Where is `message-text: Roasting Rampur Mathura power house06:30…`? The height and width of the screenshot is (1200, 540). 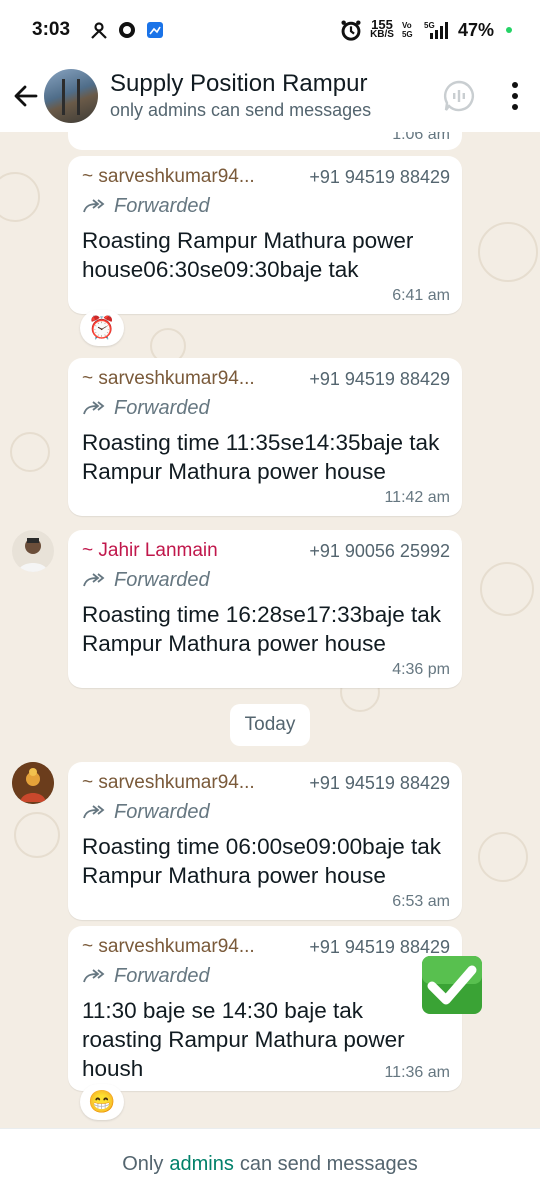
message-text: Roasting Rampur Mathura power house06:30… is located at coordinates (248, 255).